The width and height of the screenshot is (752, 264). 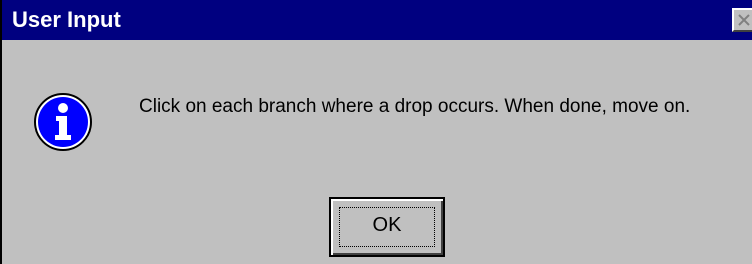 I want to click on ok-button-label: OK, so click(x=387, y=225).